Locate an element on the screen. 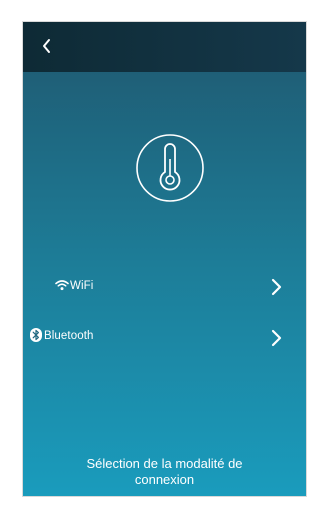 This screenshot has height=531, width=331. chevron-left-icon is located at coordinates (46, 46).